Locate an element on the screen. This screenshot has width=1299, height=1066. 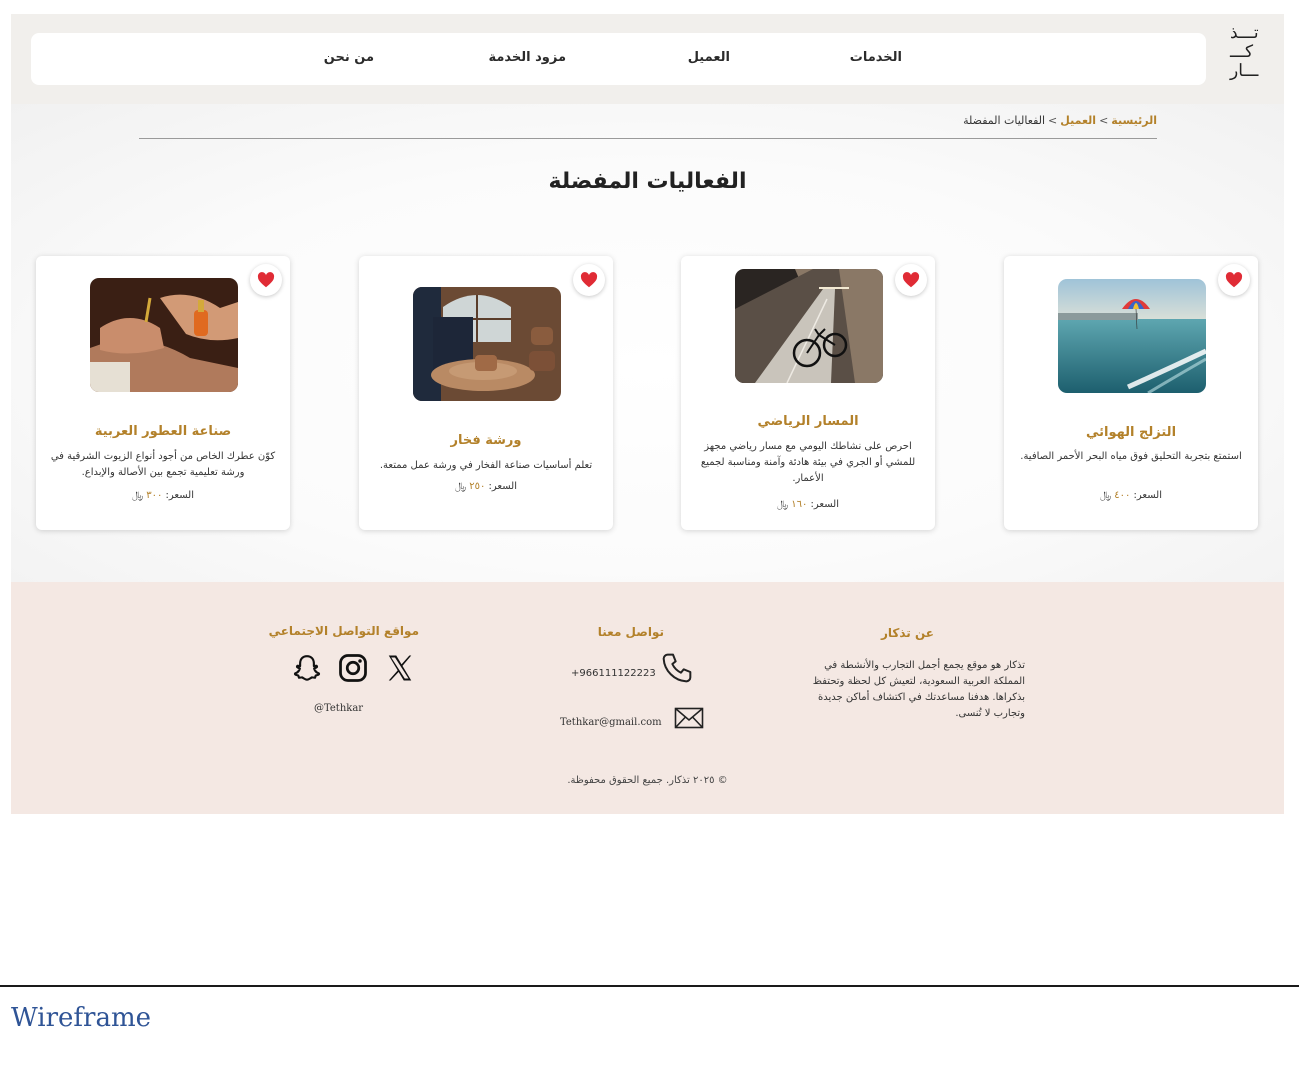
perfume-photo is located at coordinates (164, 335).